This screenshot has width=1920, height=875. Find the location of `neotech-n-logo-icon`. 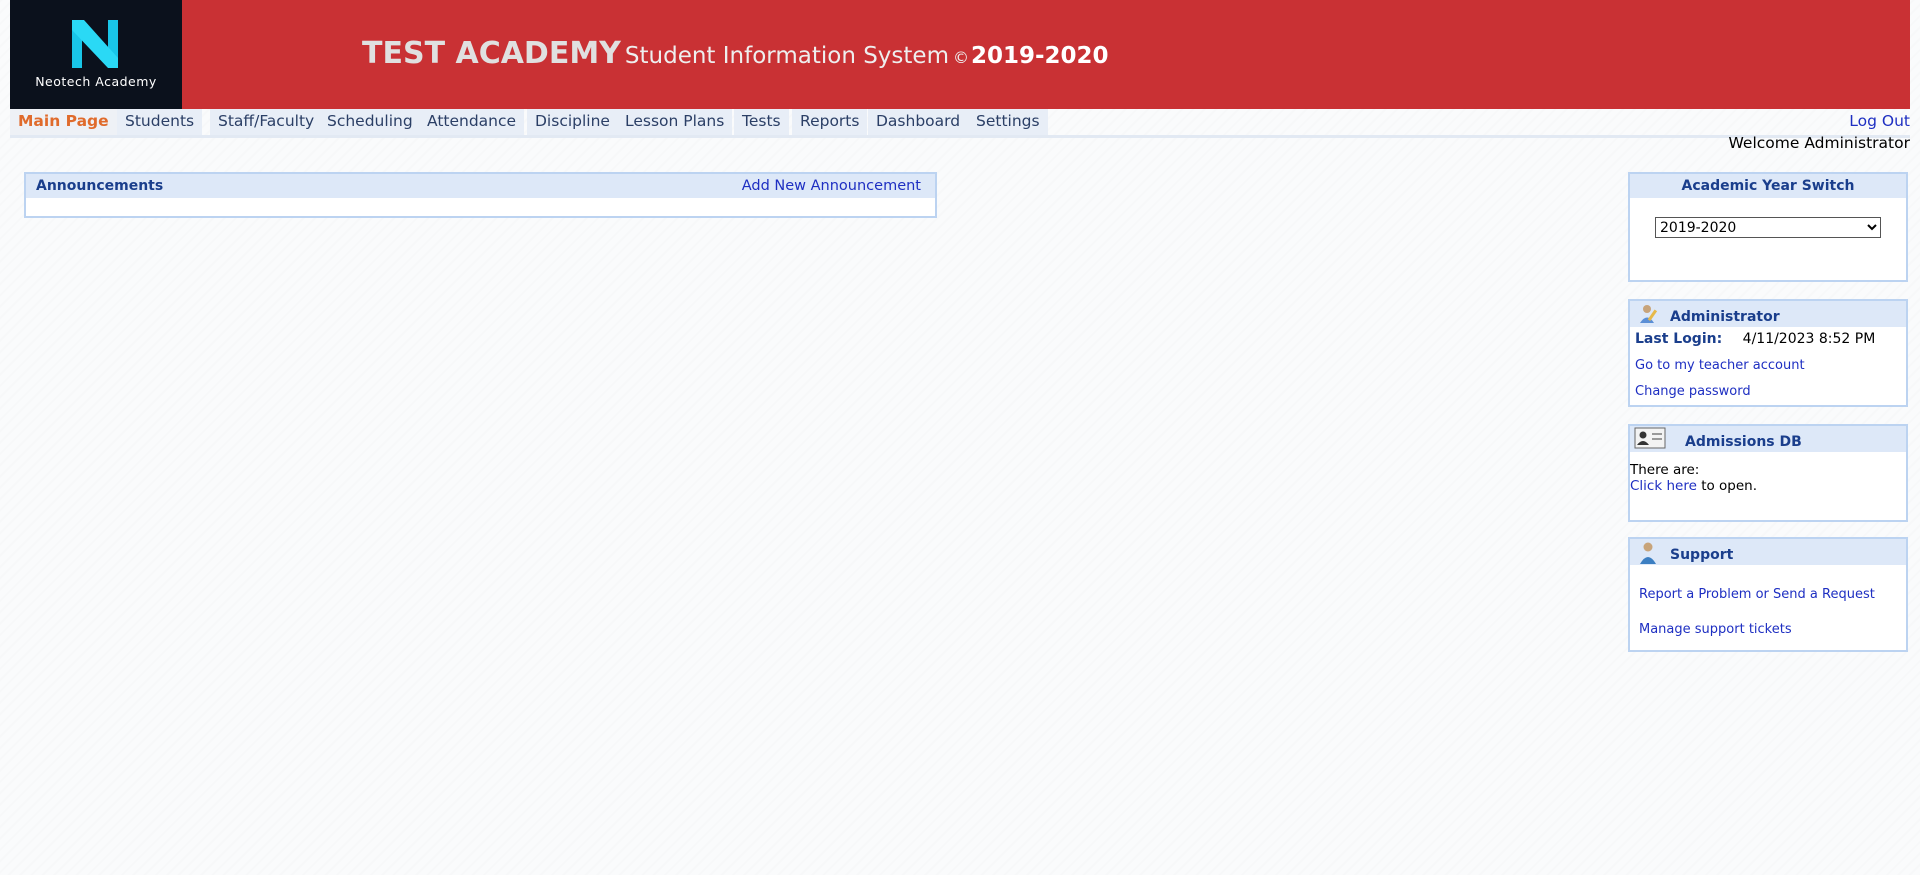

neotech-n-logo-icon is located at coordinates (95, 44).